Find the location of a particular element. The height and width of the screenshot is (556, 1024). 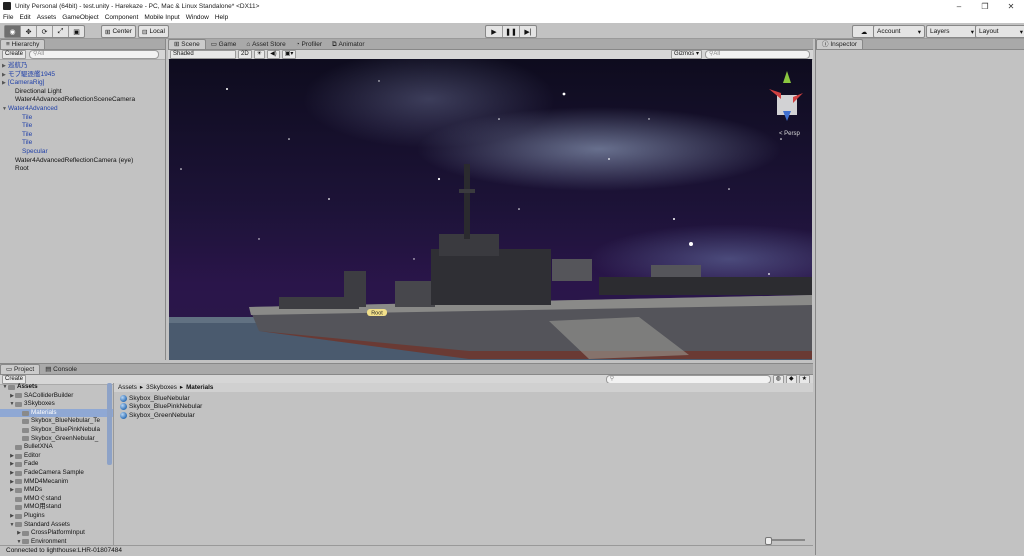

pivot-toggle-button: ⊞ Center is located at coordinates (118, 31).